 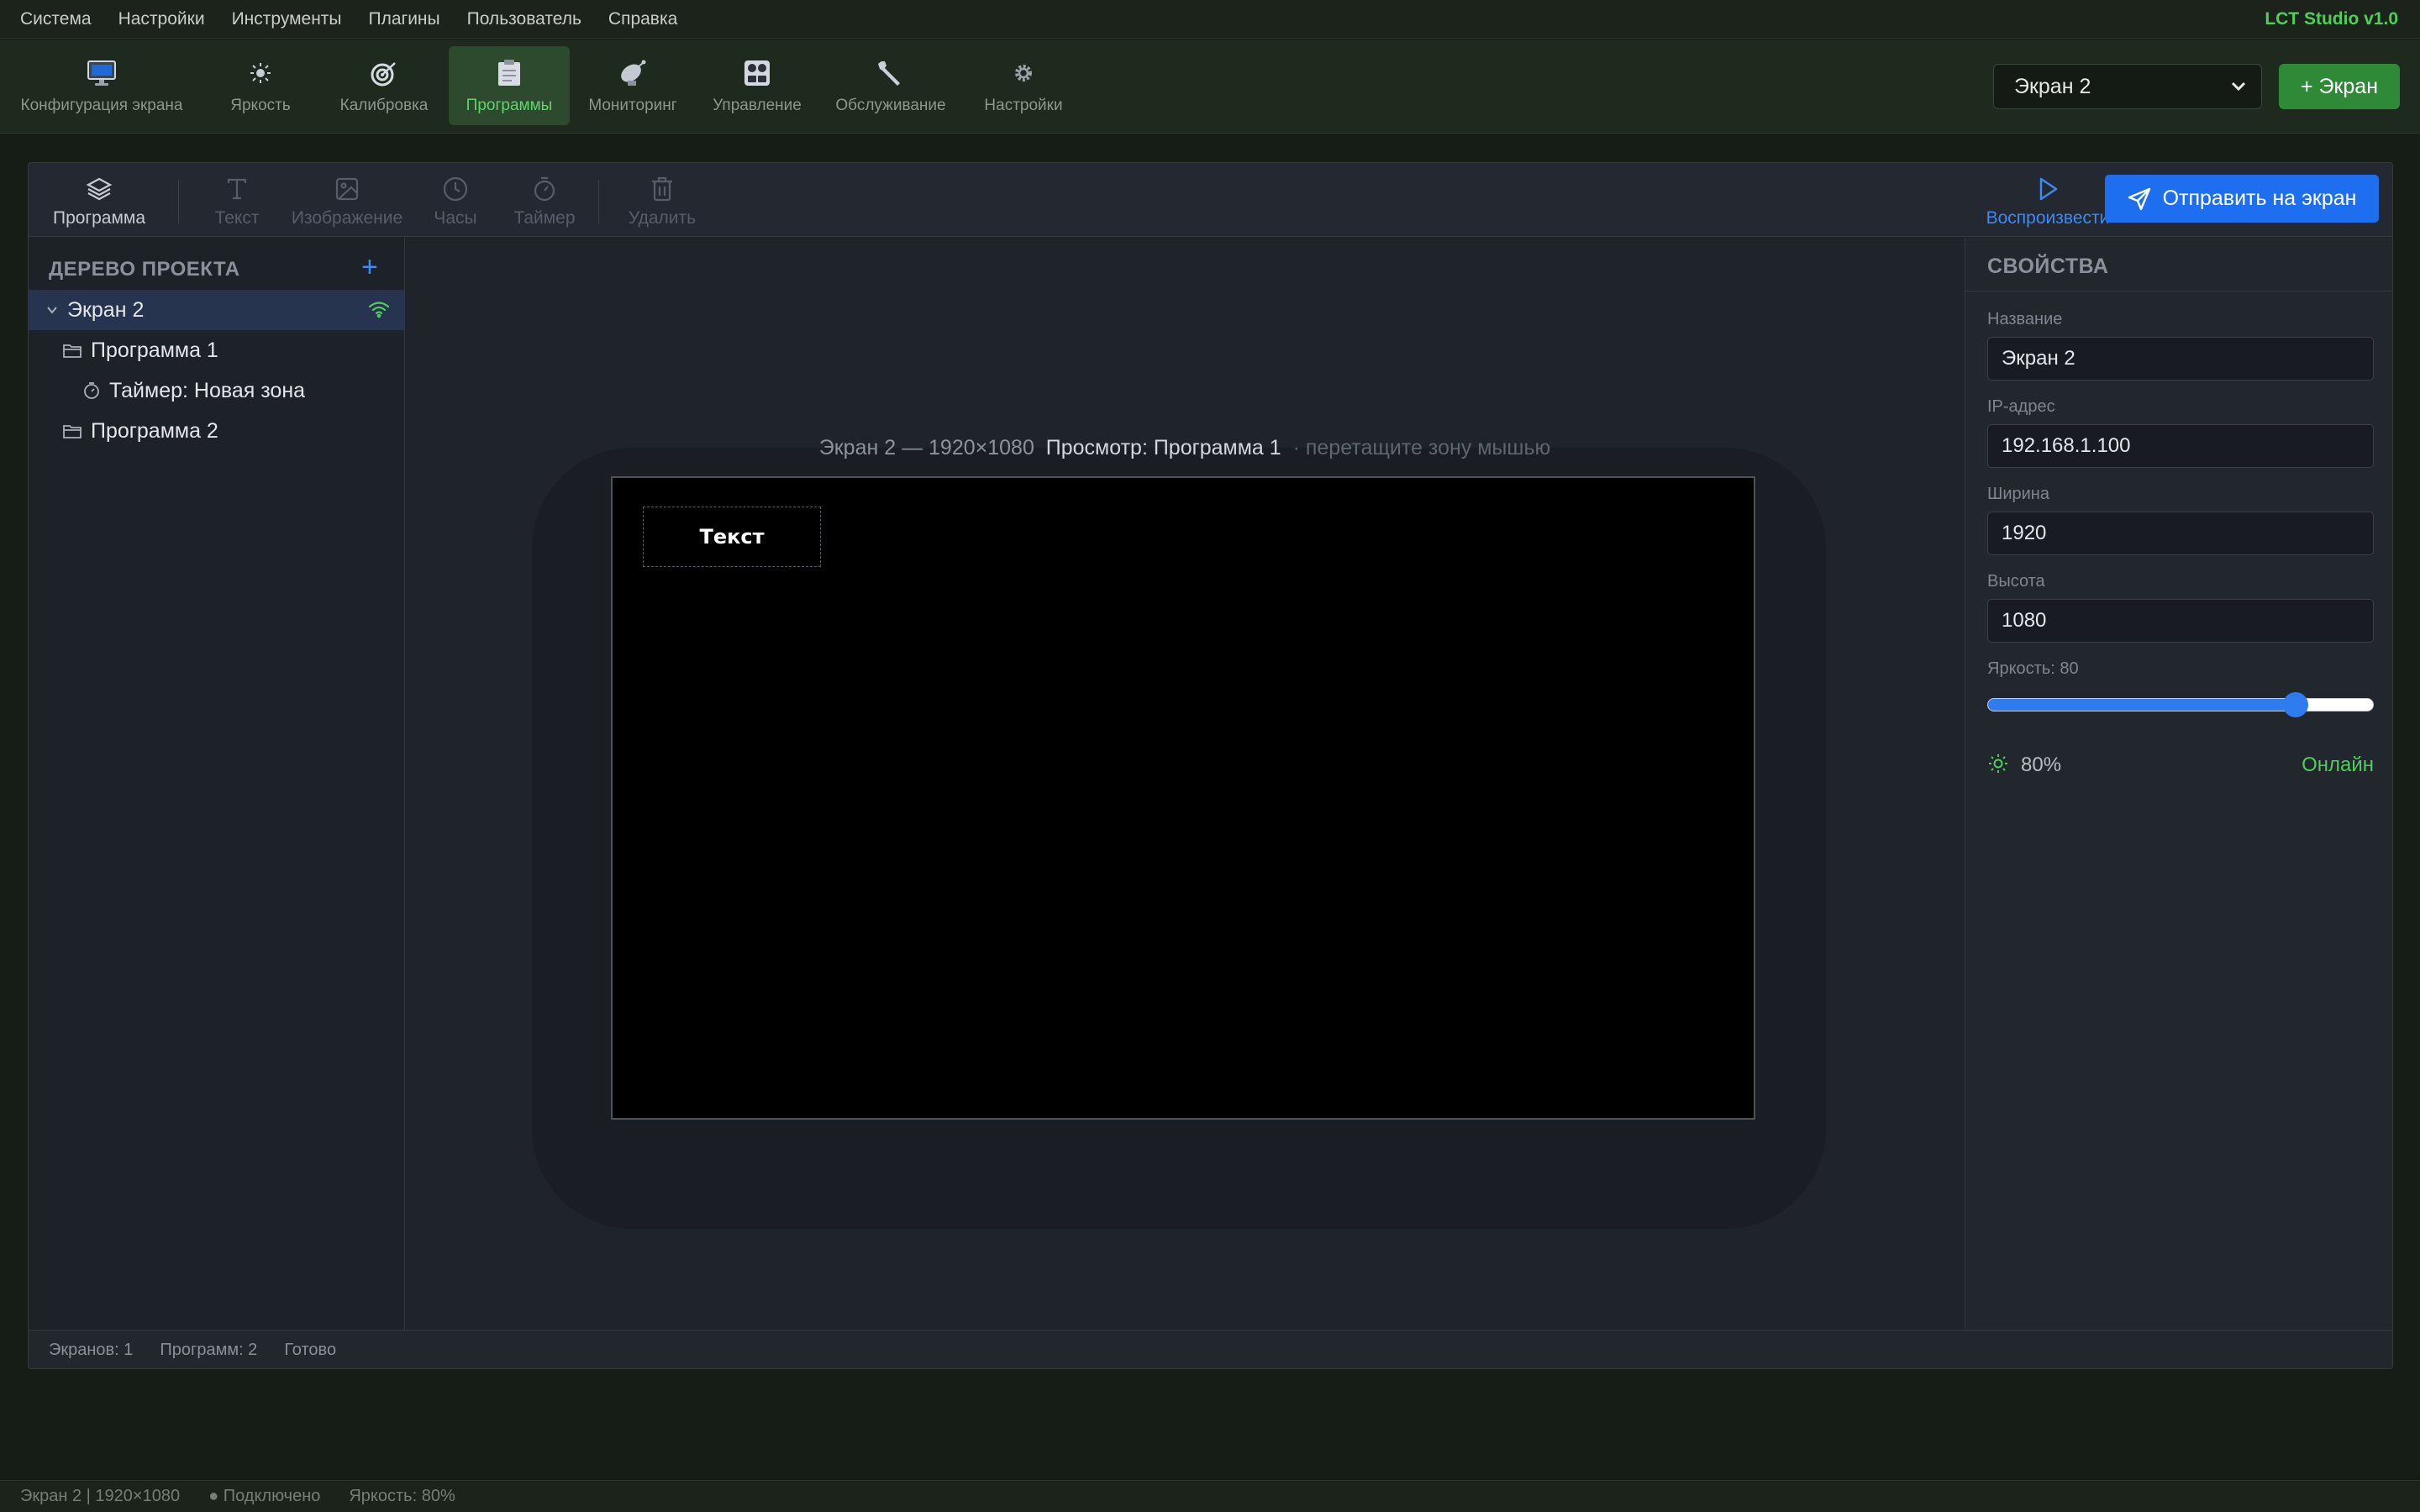 I want to click on toolbar-screen-config: Конфигурация экрана, so click(x=102, y=85).